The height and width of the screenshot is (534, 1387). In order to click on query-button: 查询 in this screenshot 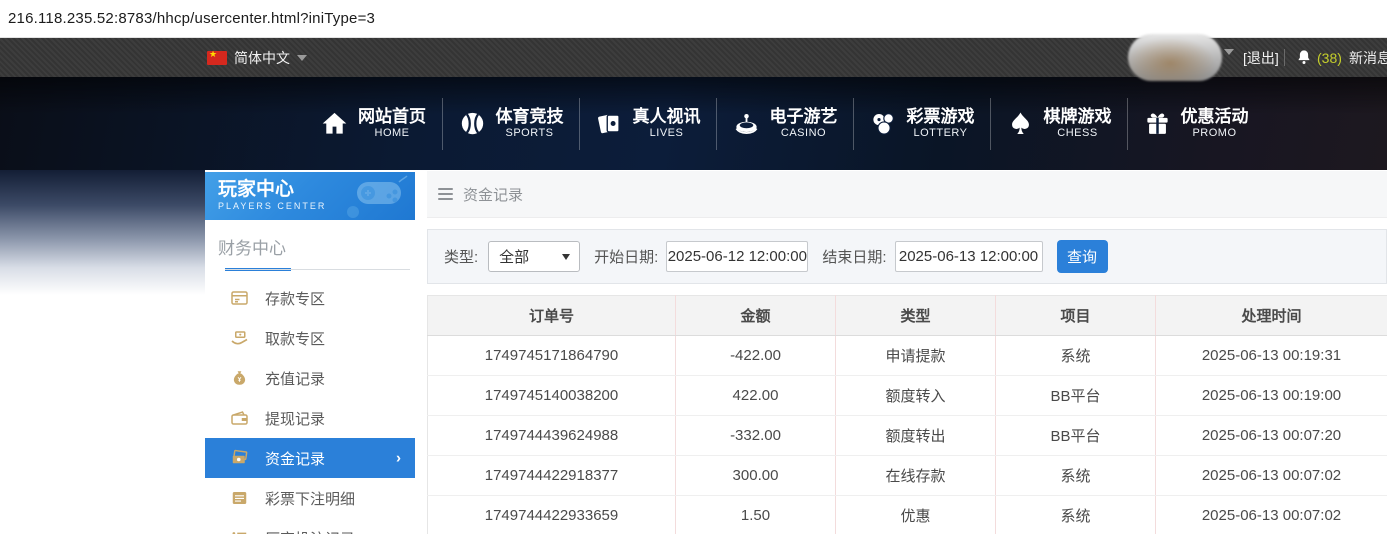, I will do `click(1082, 256)`.